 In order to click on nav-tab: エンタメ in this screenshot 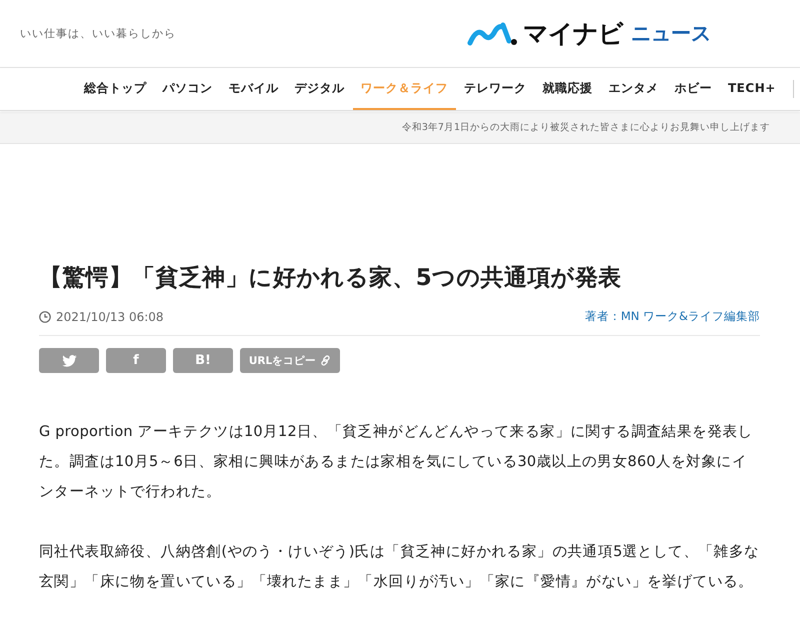, I will do `click(633, 89)`.